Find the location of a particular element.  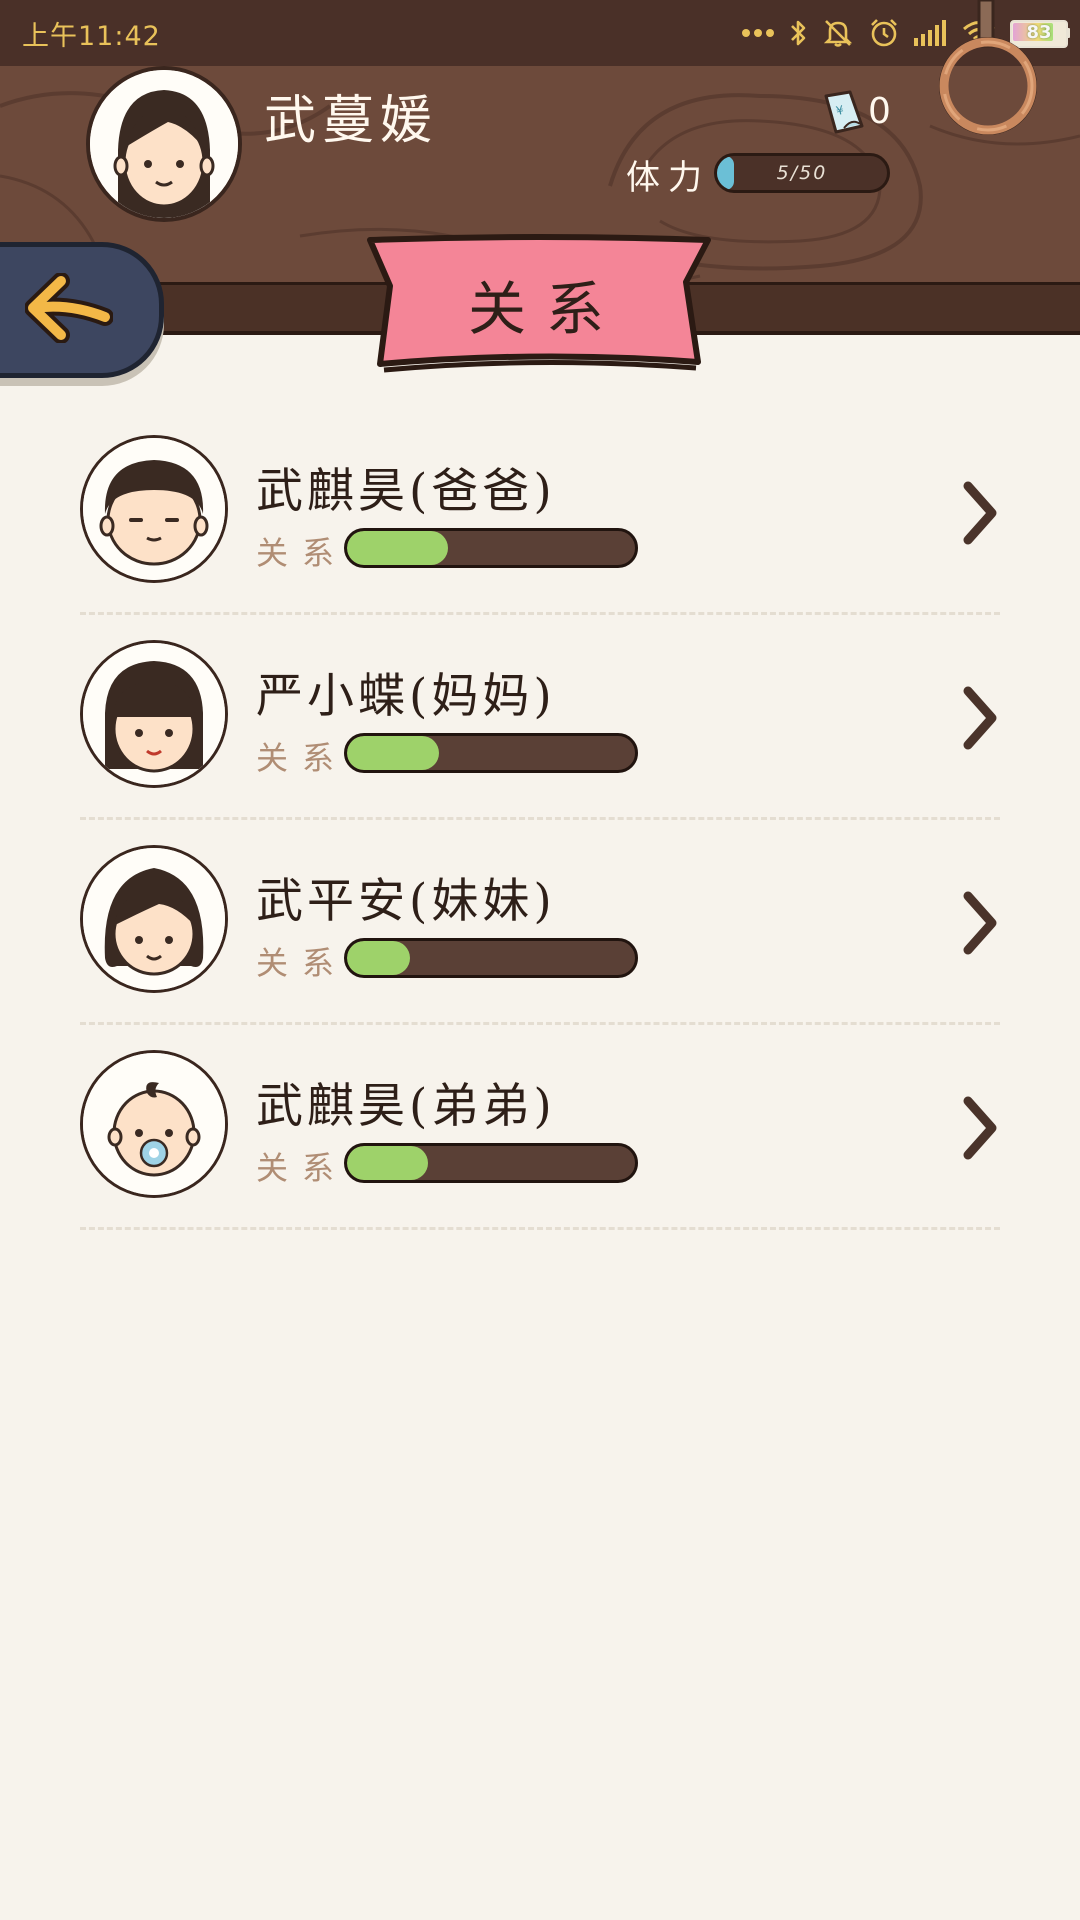

mute-bell-icon is located at coordinates (838, 33).